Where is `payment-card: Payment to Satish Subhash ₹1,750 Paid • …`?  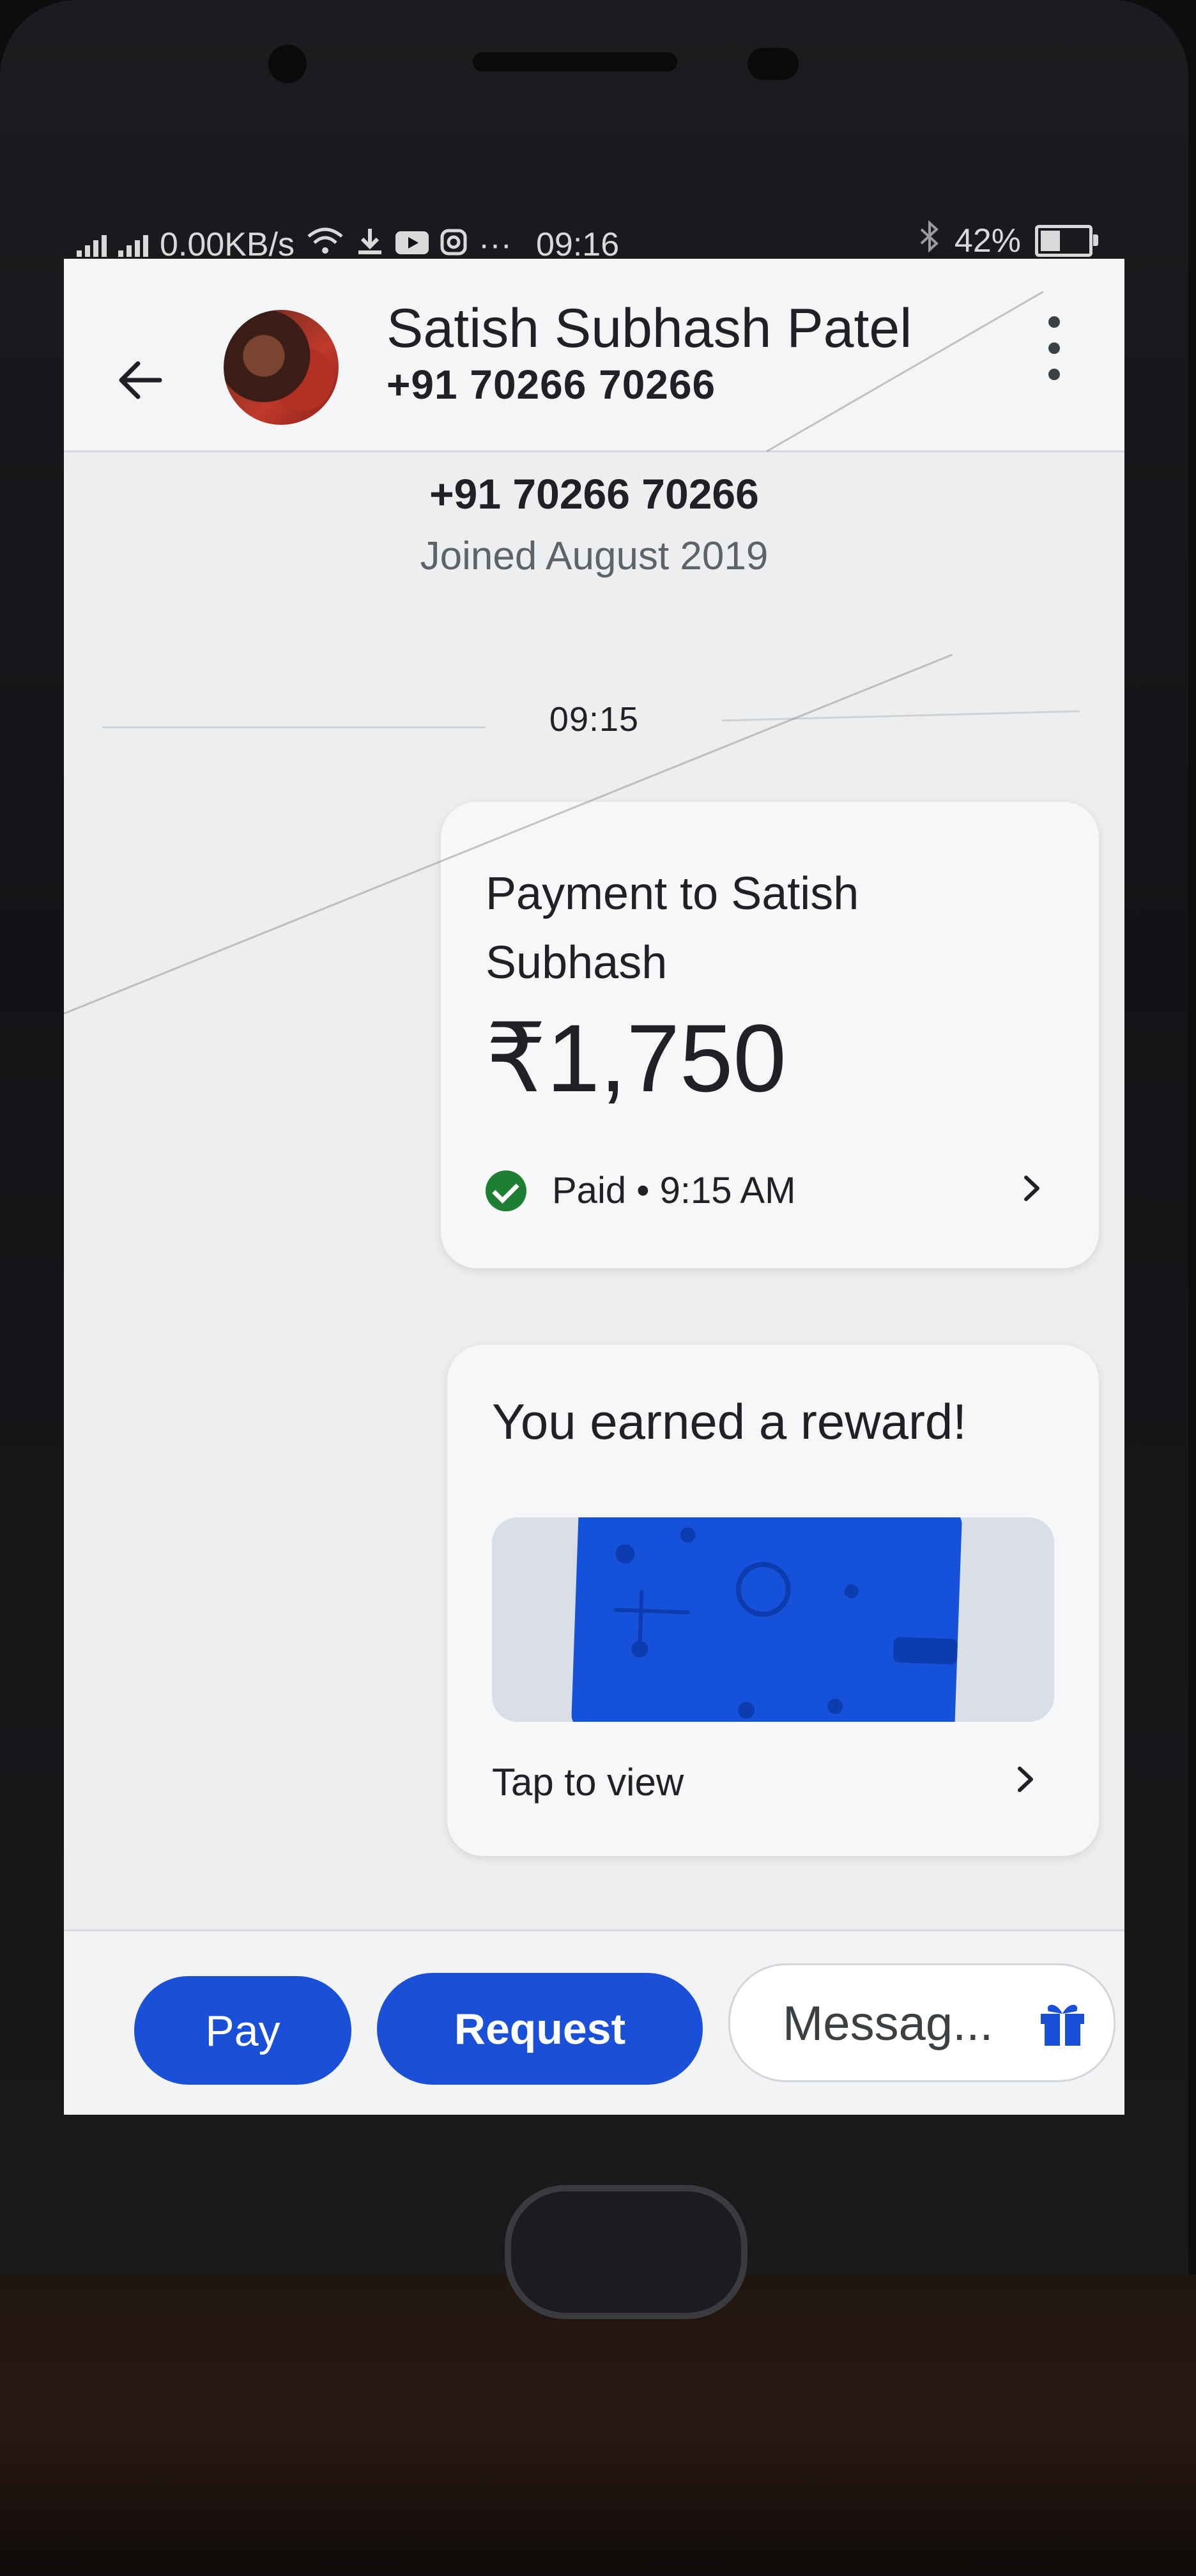 payment-card: Payment to Satish Subhash ₹1,750 Paid • … is located at coordinates (770, 1035).